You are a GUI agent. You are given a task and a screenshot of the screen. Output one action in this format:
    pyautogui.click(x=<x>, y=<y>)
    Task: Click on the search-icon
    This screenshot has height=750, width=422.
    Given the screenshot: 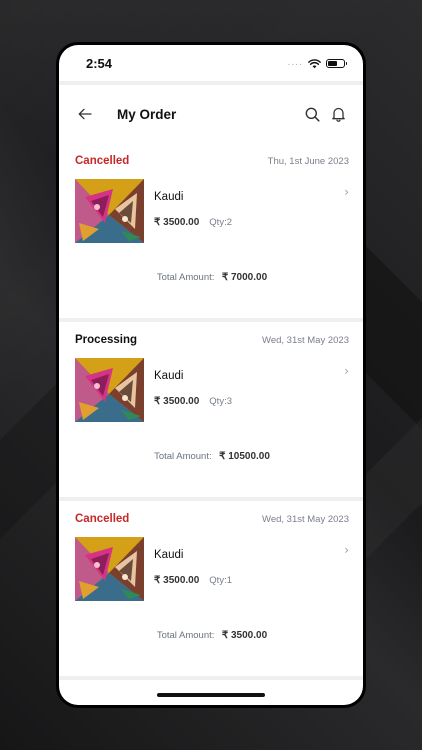 What is the action you would take?
    pyautogui.click(x=312, y=114)
    